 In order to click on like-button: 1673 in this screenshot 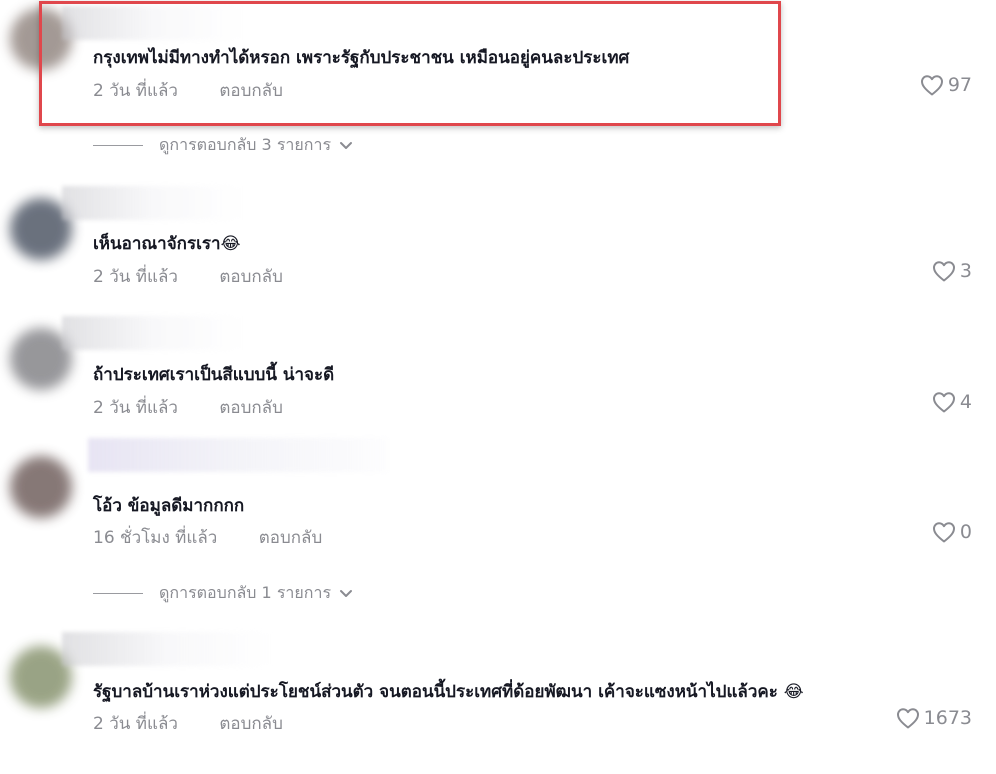, I will do `click(934, 718)`.